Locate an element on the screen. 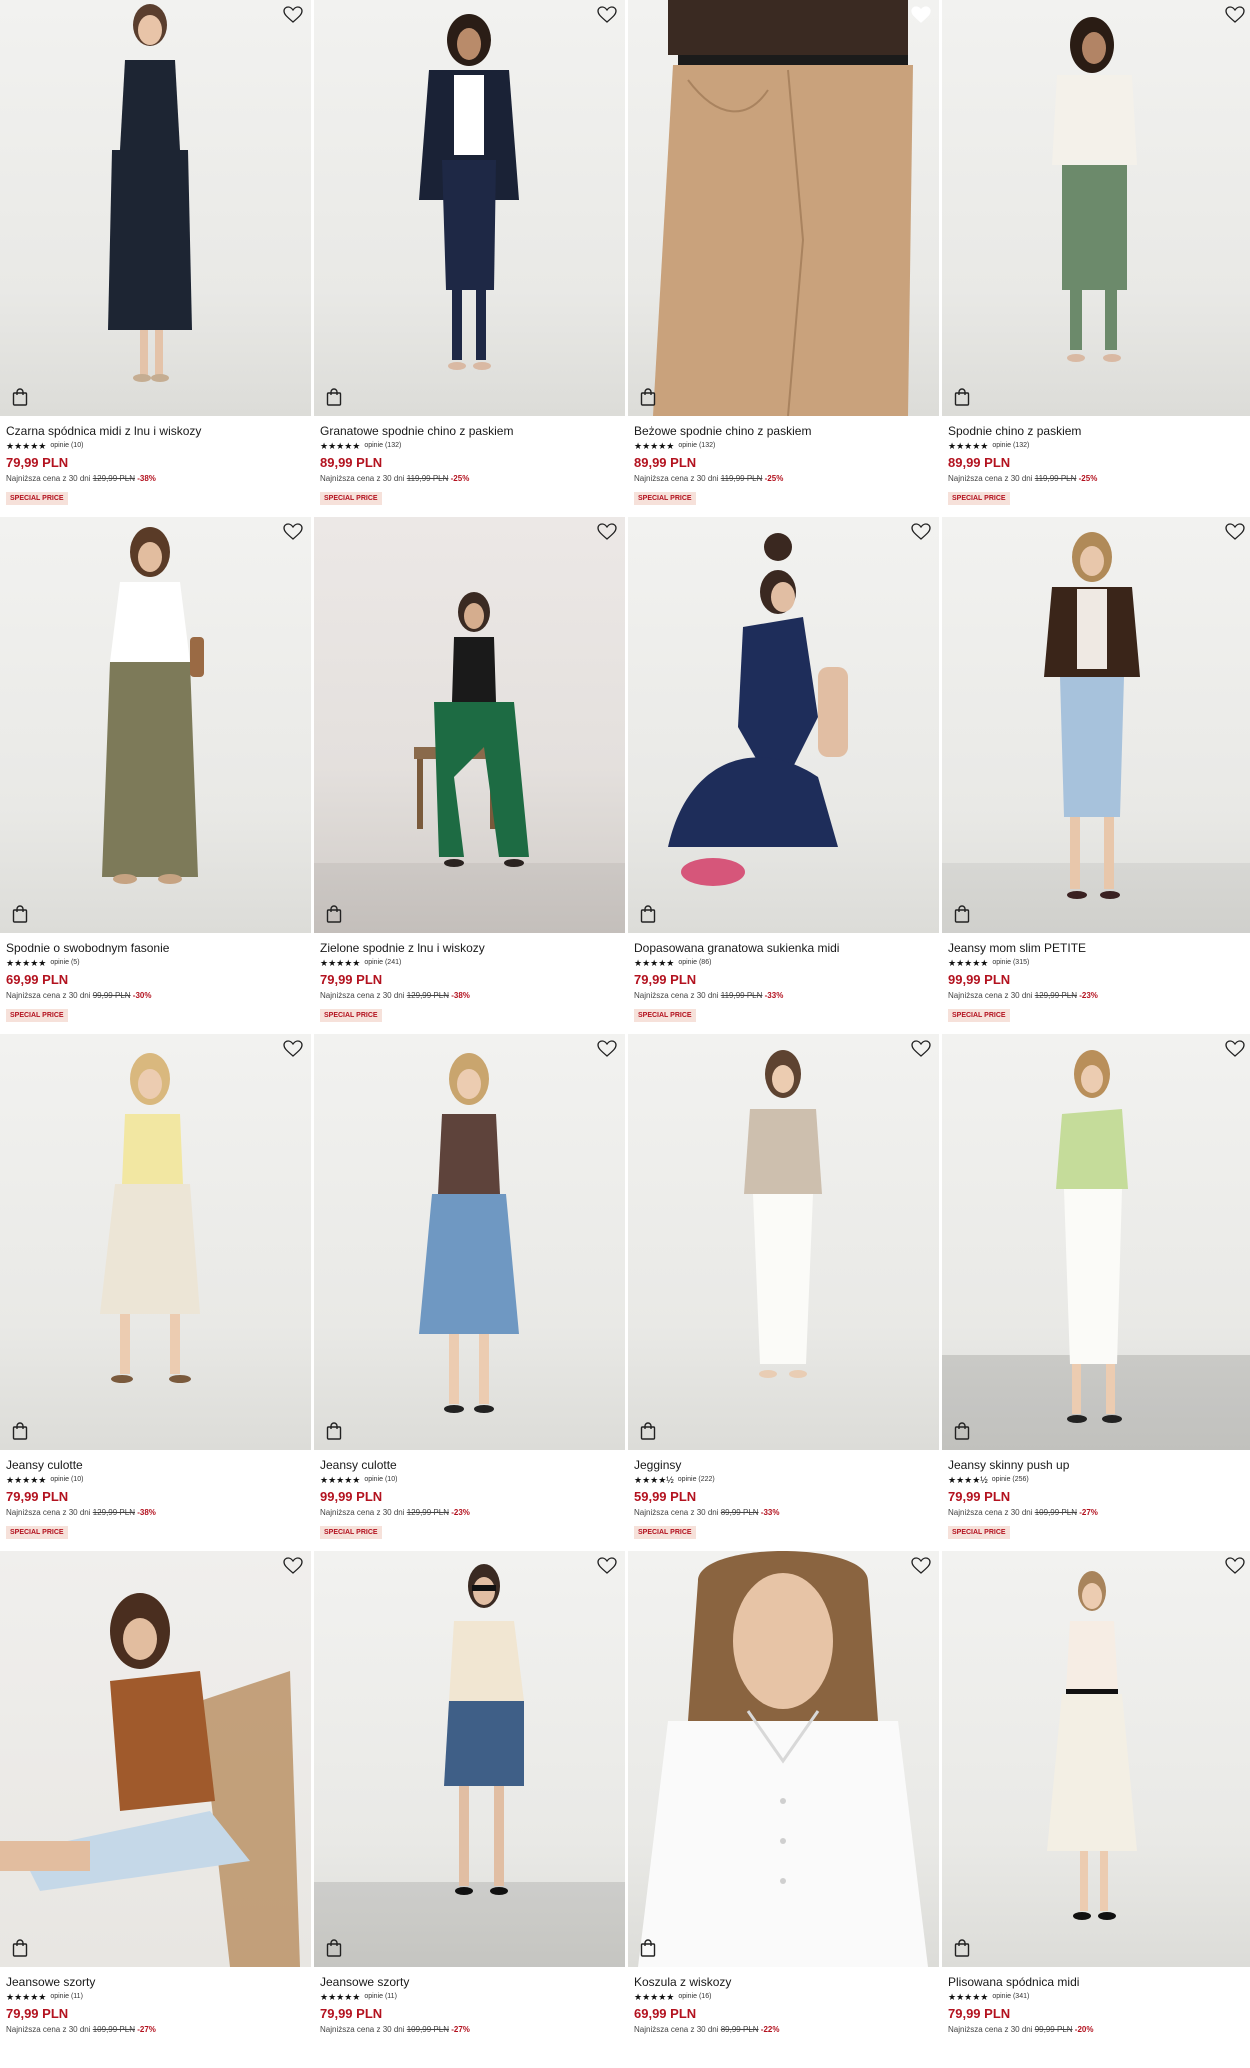 Image resolution: width=1250 pixels, height=2068 pixels. product-price: 99,99 PLN is located at coordinates (979, 979).